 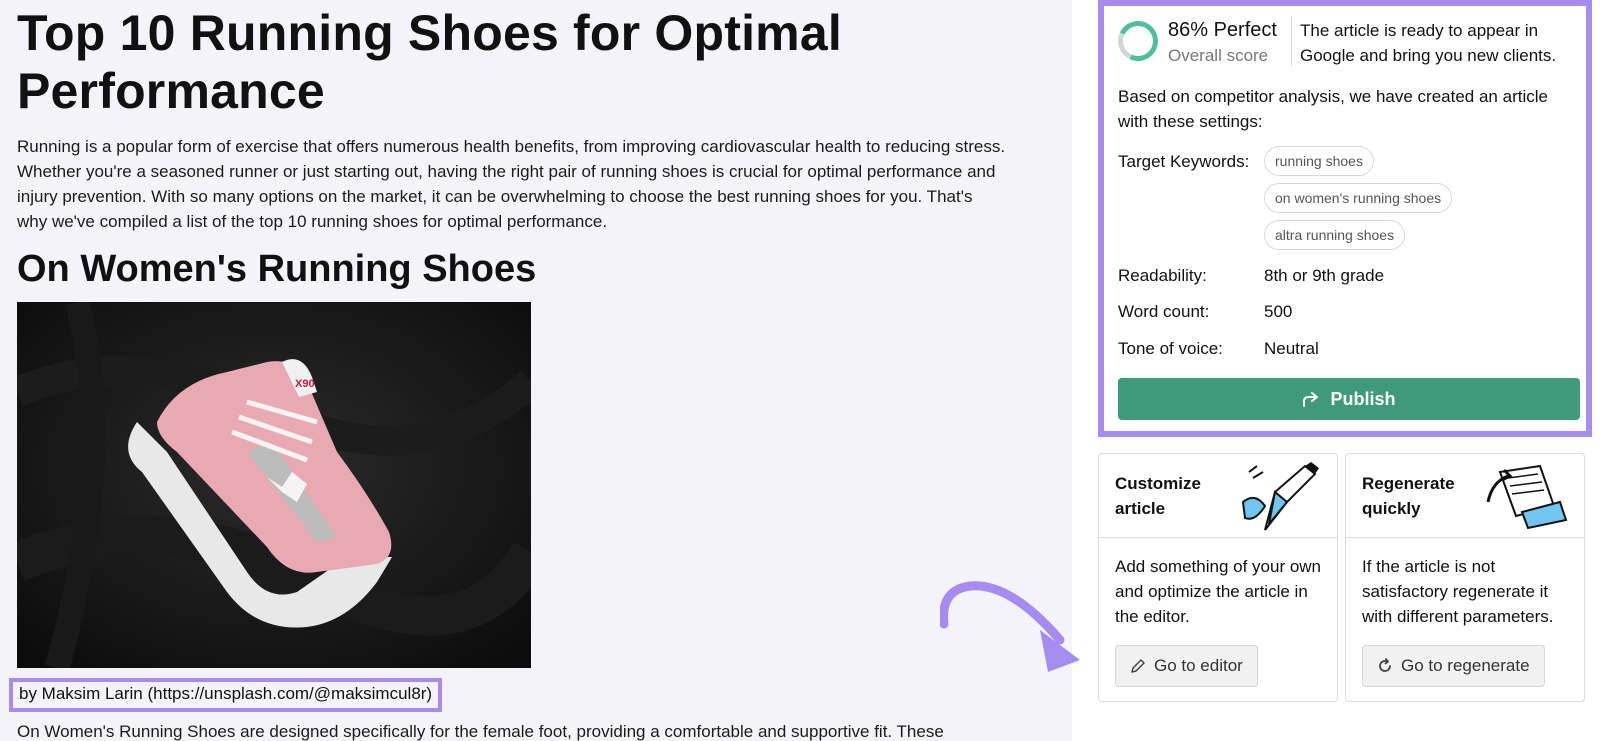 What do you see at coordinates (1138, 41) in the screenshot?
I see `score-ring-icon` at bounding box center [1138, 41].